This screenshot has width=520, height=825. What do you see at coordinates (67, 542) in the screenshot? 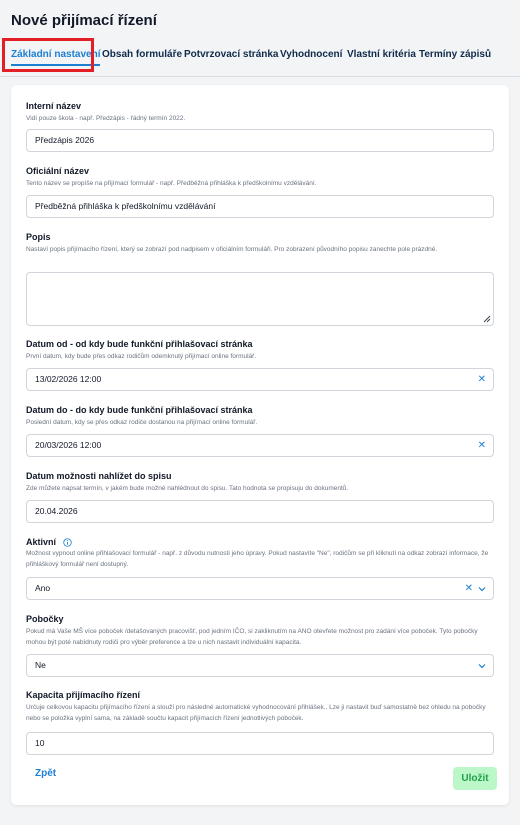
I see `info-icon` at bounding box center [67, 542].